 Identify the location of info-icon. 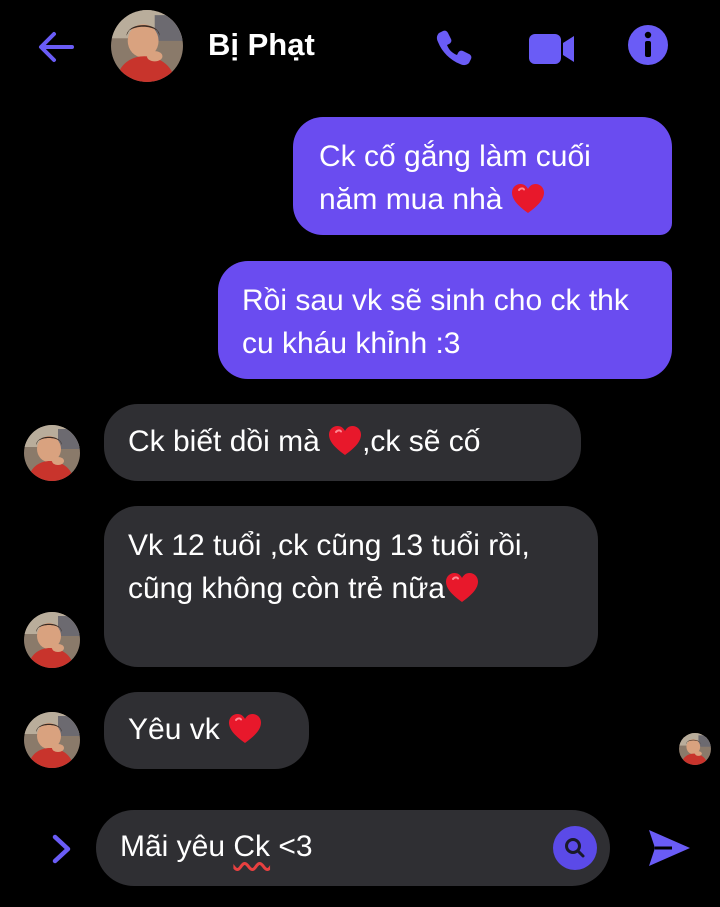
(648, 45).